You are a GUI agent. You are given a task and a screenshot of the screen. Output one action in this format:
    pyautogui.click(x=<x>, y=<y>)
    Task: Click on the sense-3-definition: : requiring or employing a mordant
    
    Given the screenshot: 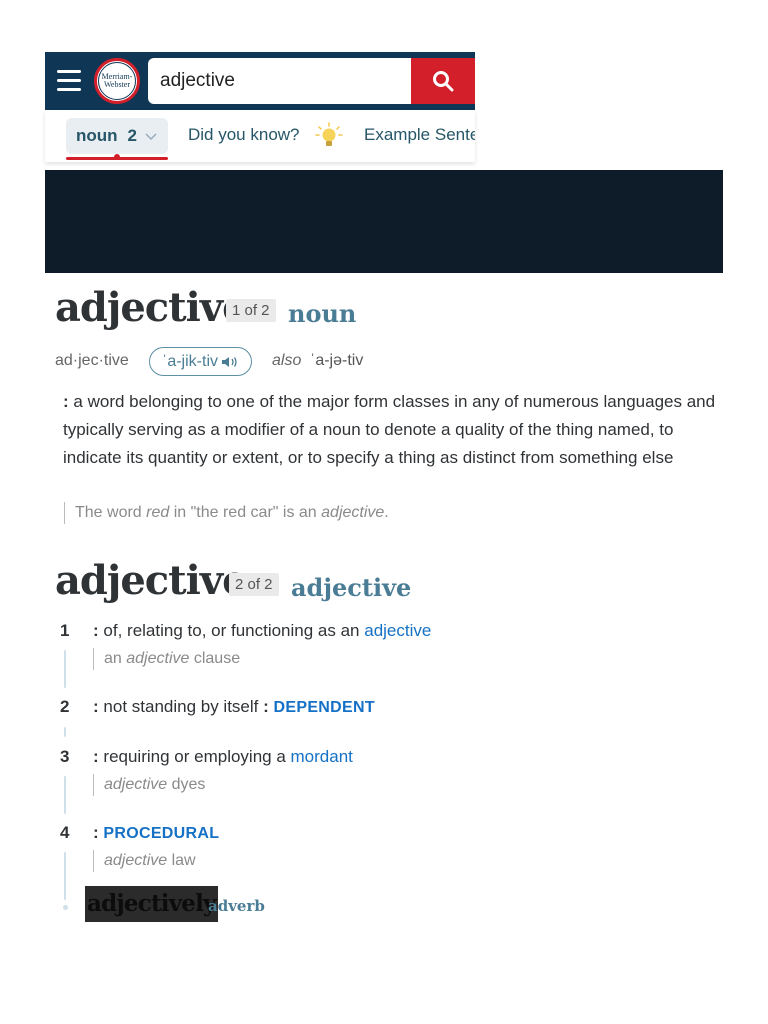 What is the action you would take?
    pyautogui.click(x=223, y=756)
    